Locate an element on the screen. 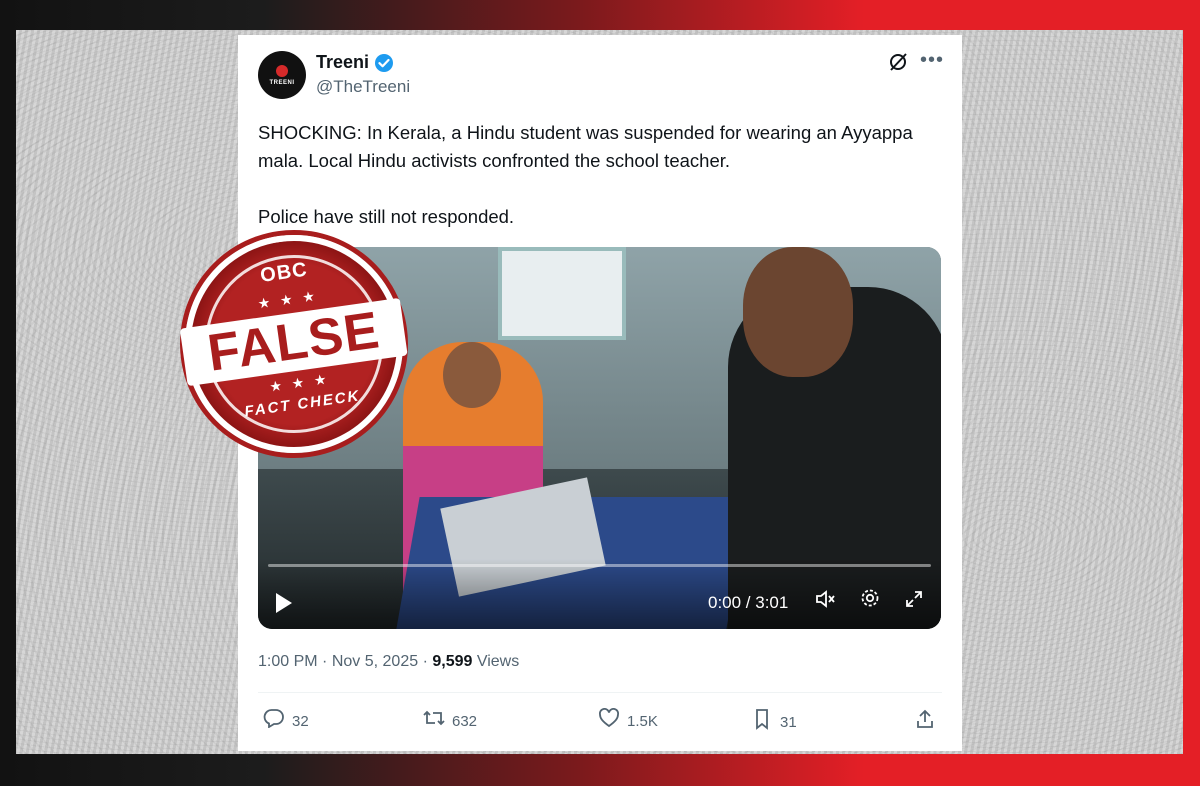 The height and width of the screenshot is (786, 1200). share-icon is located at coordinates (925, 722).